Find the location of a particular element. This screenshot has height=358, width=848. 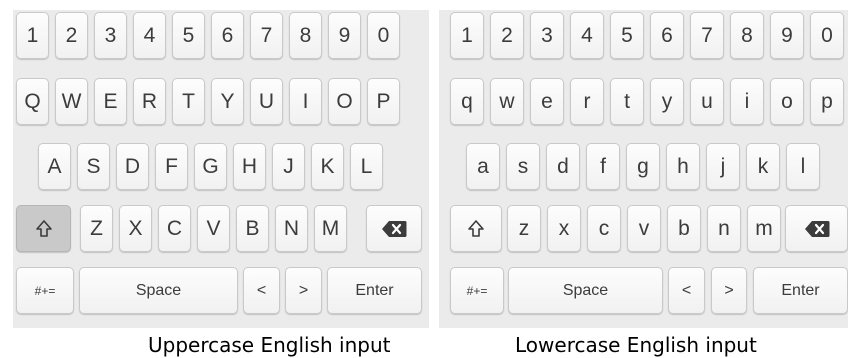

key-U: U is located at coordinates (266, 101).